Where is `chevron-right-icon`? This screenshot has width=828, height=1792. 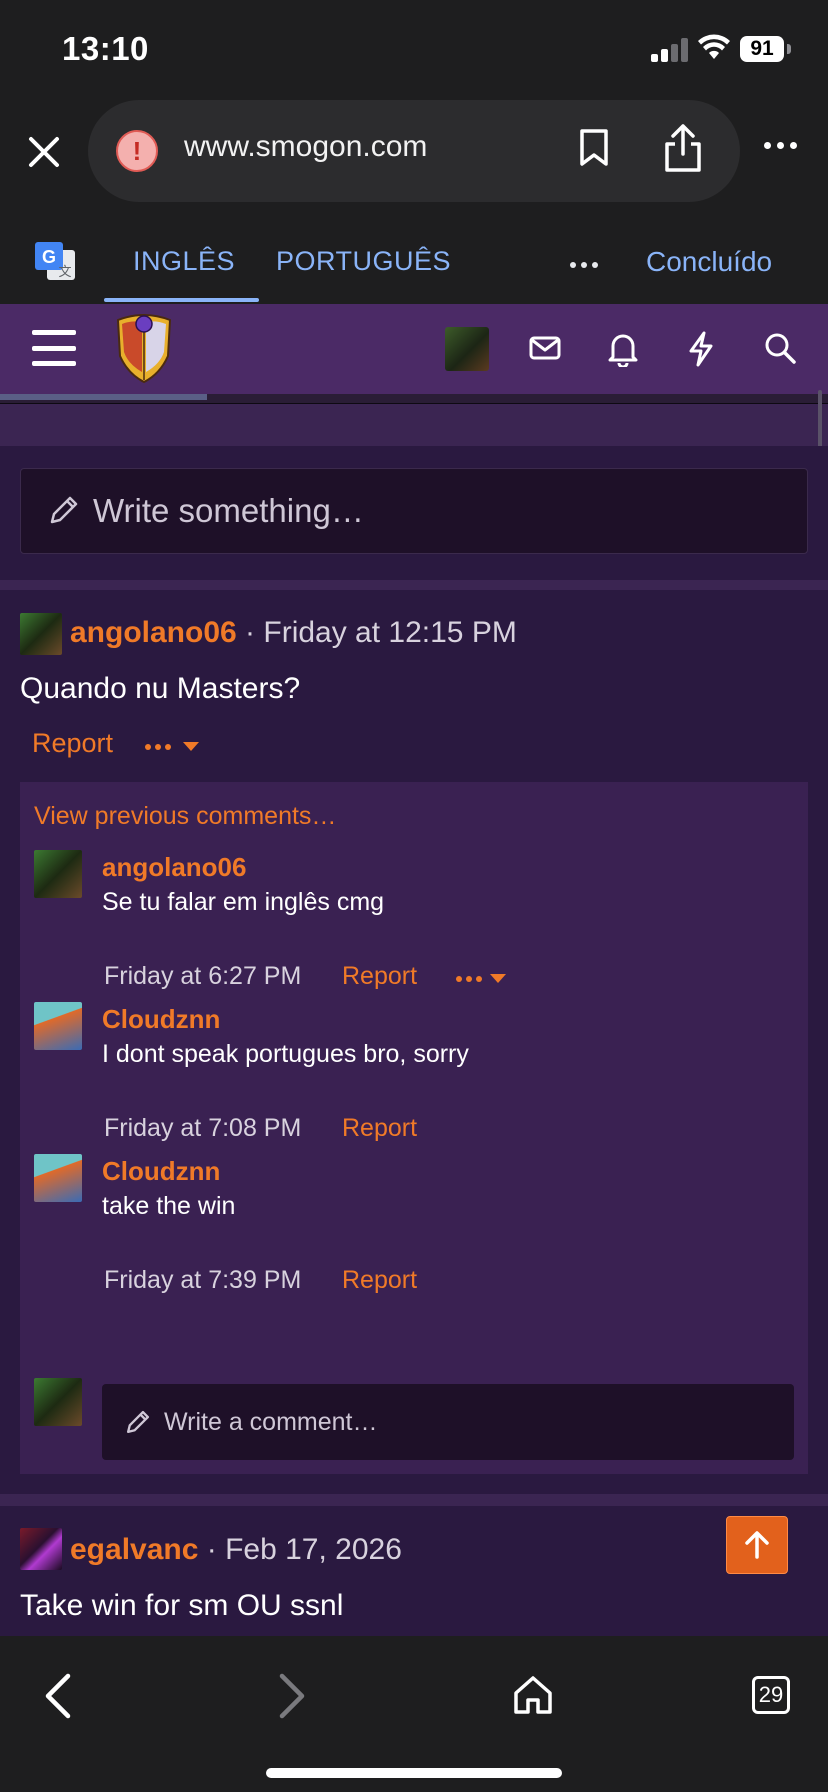
chevron-right-icon is located at coordinates (292, 1696).